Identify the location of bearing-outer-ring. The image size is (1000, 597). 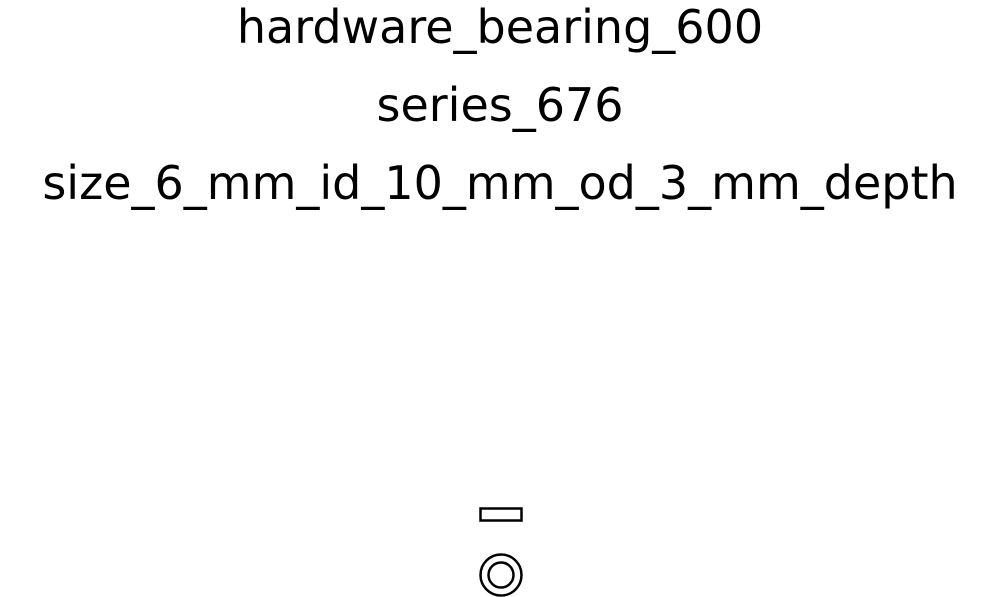
(501, 575).